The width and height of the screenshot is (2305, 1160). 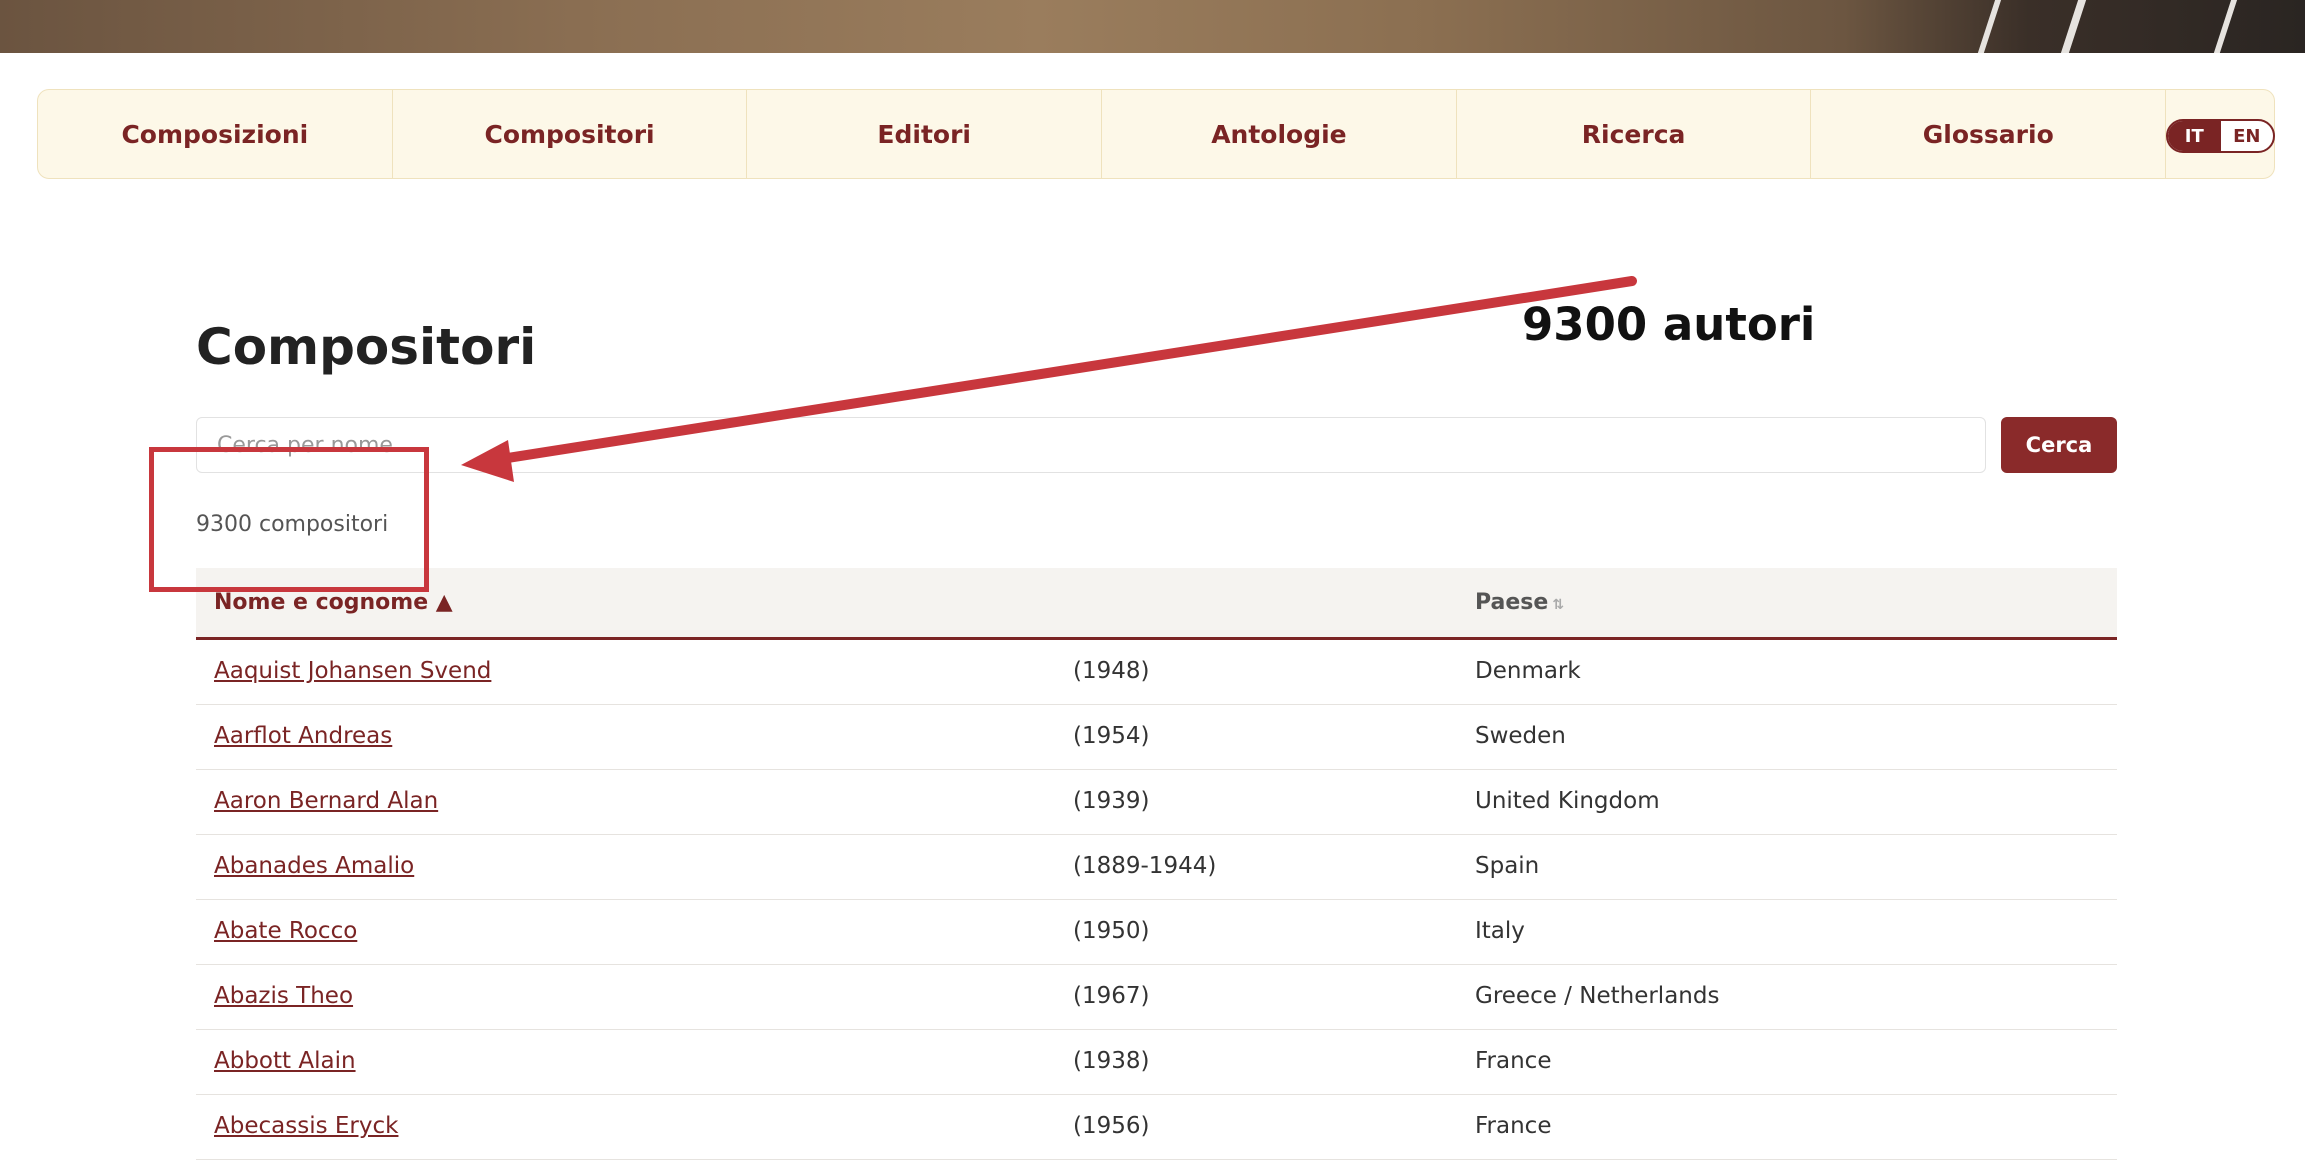 I want to click on table-row: Aaron Bernard Alan (1939) United Kingdom, so click(x=1156, y=802).